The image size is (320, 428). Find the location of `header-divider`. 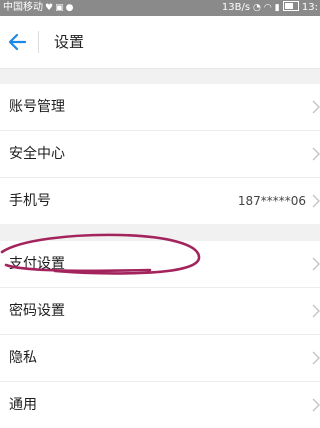

header-divider is located at coordinates (38, 42).